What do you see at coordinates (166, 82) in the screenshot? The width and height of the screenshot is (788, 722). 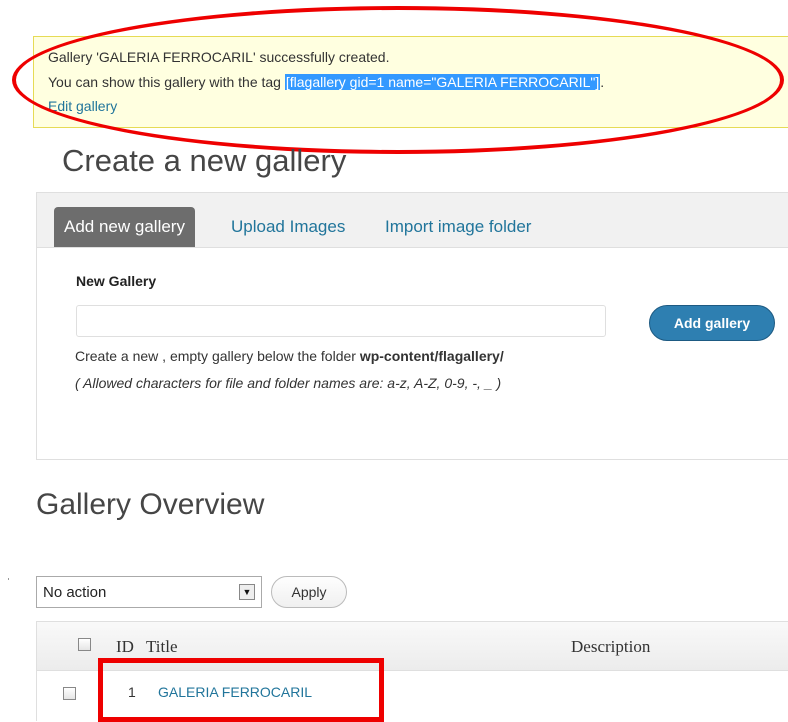 I see `notice-shortcode-prefix: You can show this gallery with the tag` at bounding box center [166, 82].